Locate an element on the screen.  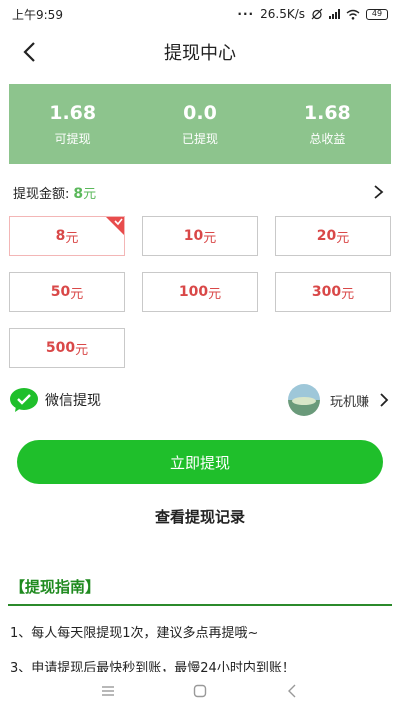
withdraw-amount-value: 8元 is located at coordinates (84, 192).